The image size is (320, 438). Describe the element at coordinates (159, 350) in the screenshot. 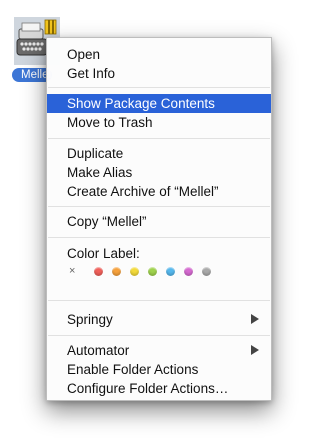

I see `menu-item-automator: Automator` at that location.